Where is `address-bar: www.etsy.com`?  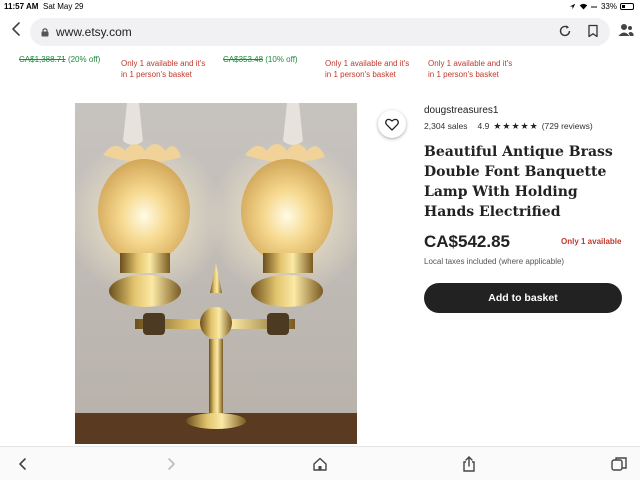
address-bar: www.etsy.com is located at coordinates (320, 32).